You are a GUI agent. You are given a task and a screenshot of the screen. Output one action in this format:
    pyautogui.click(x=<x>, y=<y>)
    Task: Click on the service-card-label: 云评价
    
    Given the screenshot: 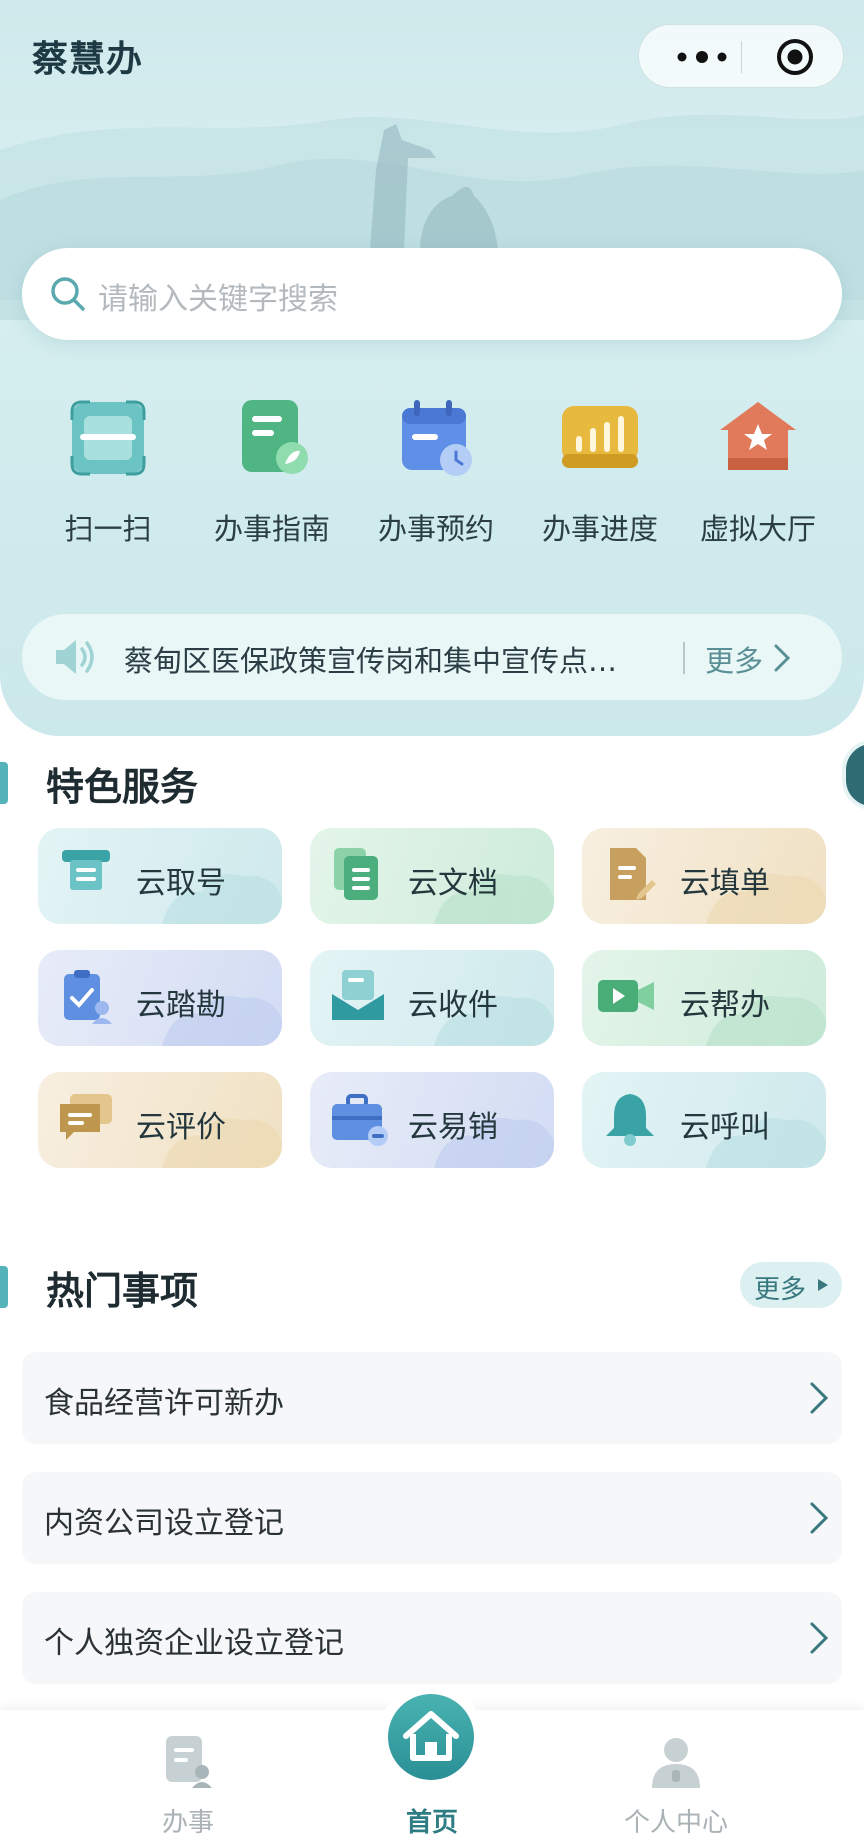 What is the action you would take?
    pyautogui.click(x=181, y=1127)
    